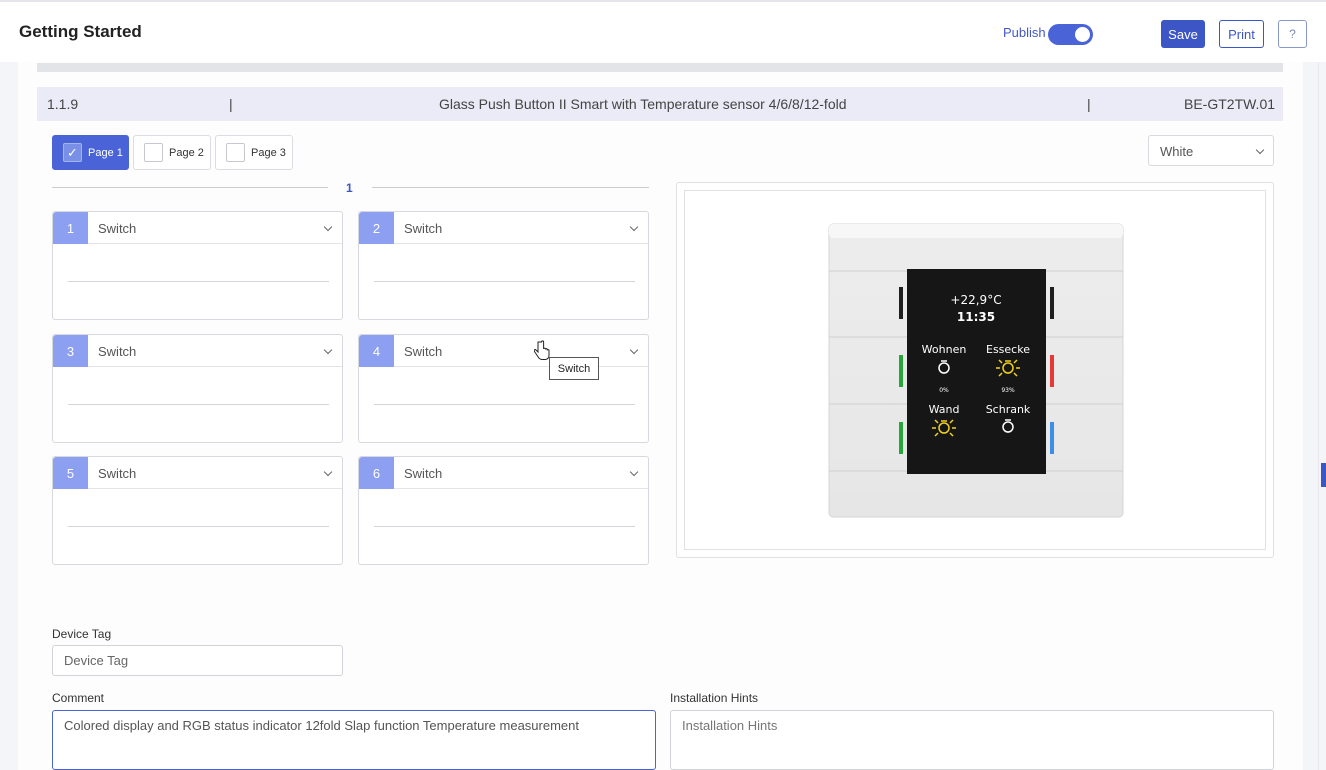  I want to click on display-label: Schrank, so click(1008, 409).